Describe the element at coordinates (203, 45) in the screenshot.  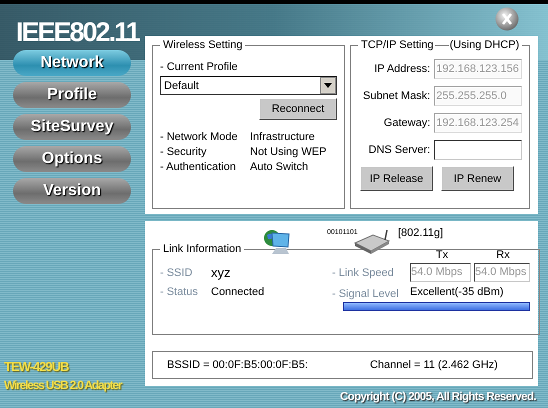
I see `panel-title: Wireless Setting` at that location.